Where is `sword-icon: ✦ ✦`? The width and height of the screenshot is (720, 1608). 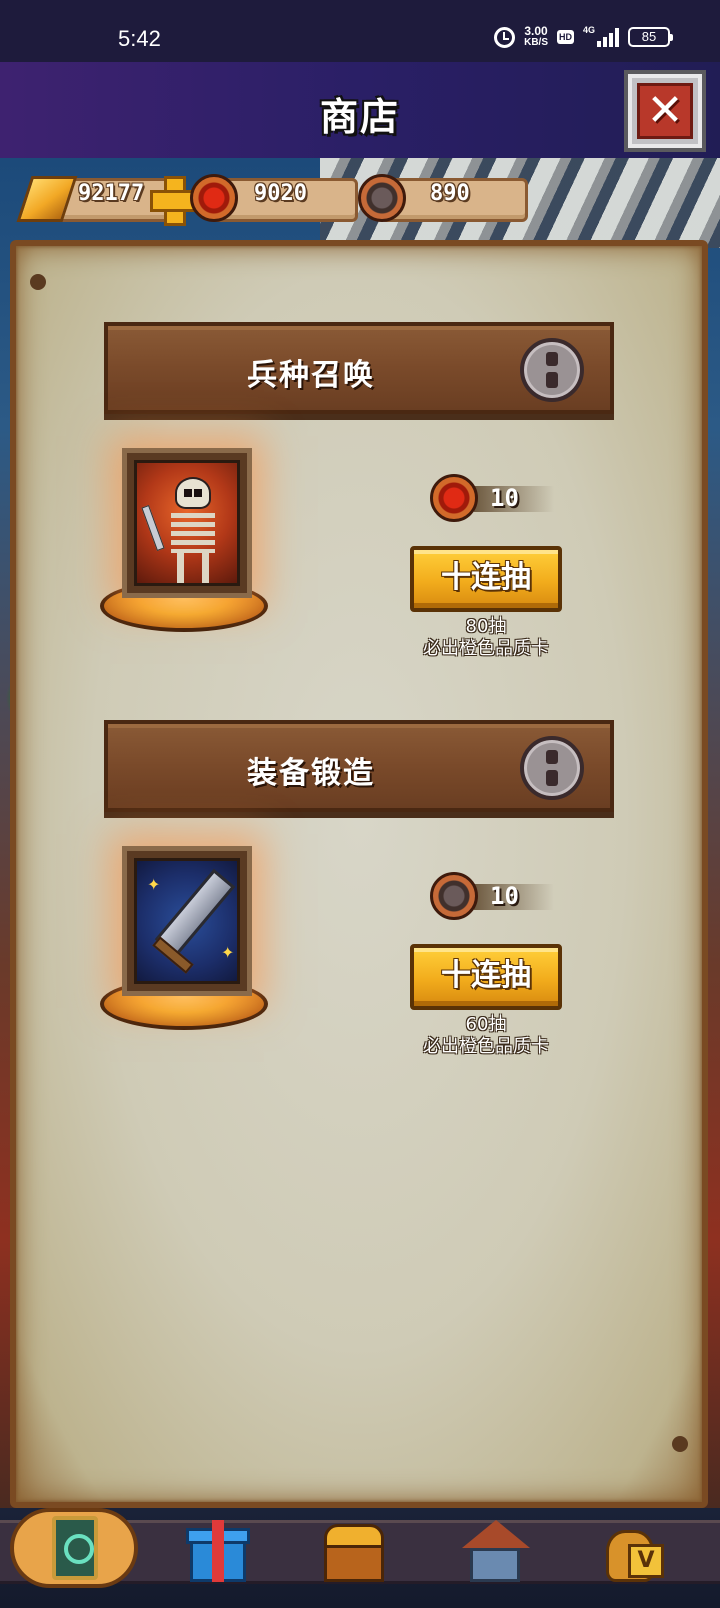
sword-icon: ✦ ✦ is located at coordinates (187, 921).